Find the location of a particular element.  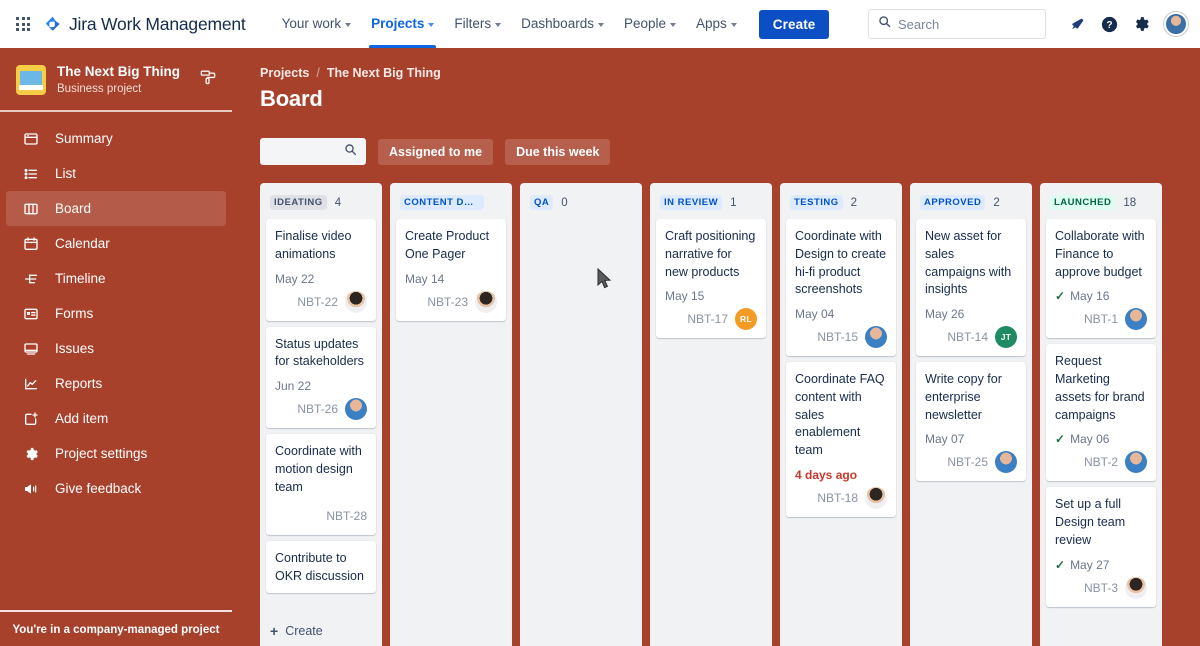

brand-home-link: Jira Work Management is located at coordinates (143, 24).